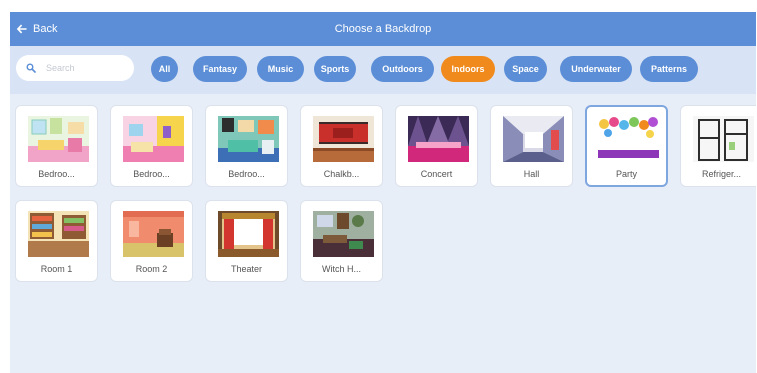  I want to click on category-indoors-button: Indoors, so click(468, 69).